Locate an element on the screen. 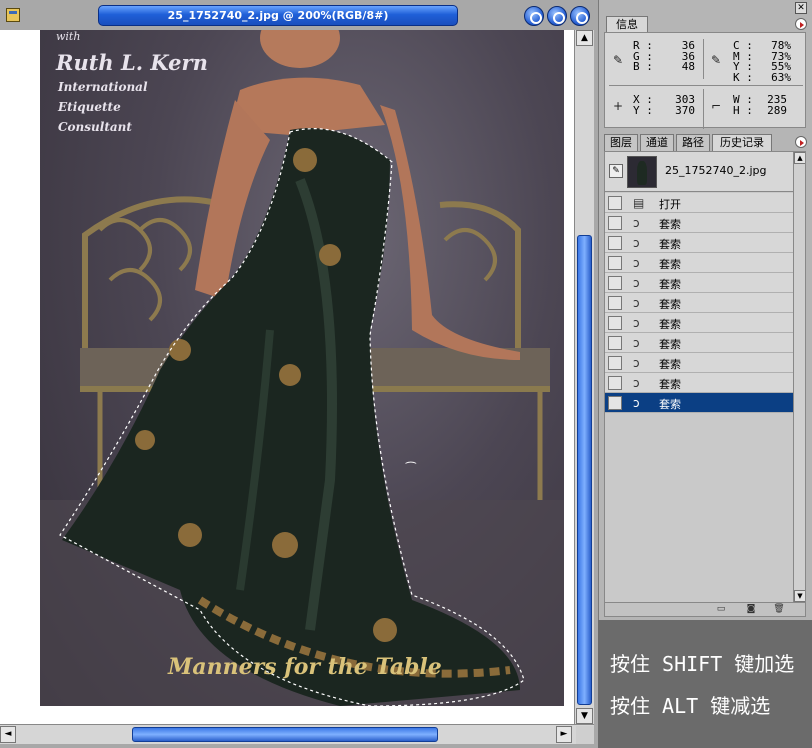 This screenshot has height=748, width=812. close-button is located at coordinates (580, 16).